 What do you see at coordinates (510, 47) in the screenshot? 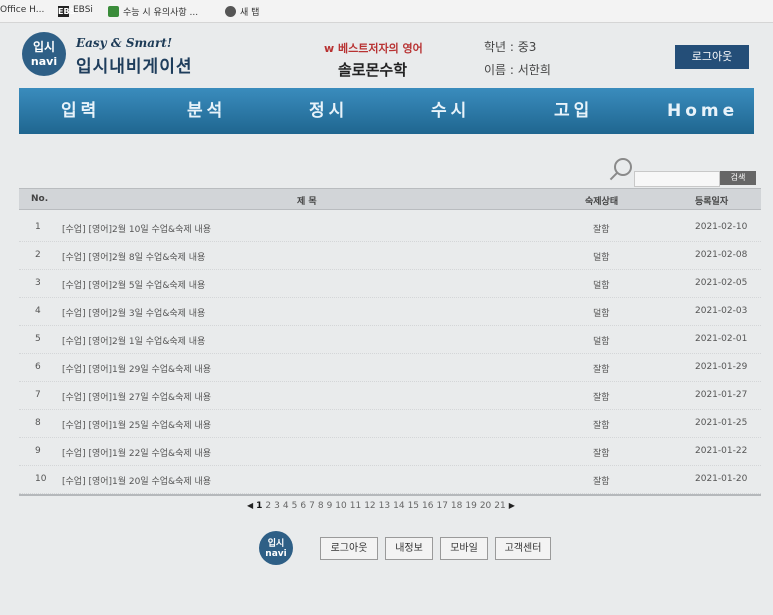
I see `student-grade: 학년 : 중3` at bounding box center [510, 47].